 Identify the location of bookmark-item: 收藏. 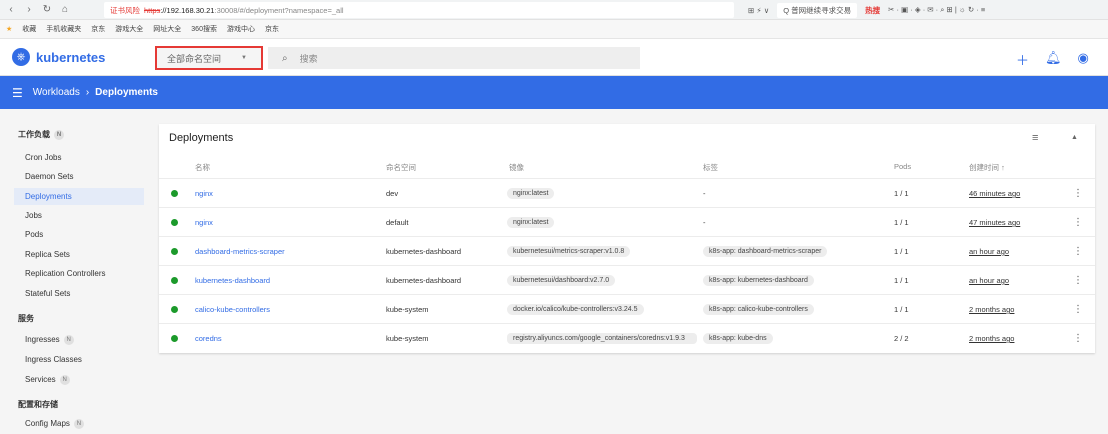
(29, 29).